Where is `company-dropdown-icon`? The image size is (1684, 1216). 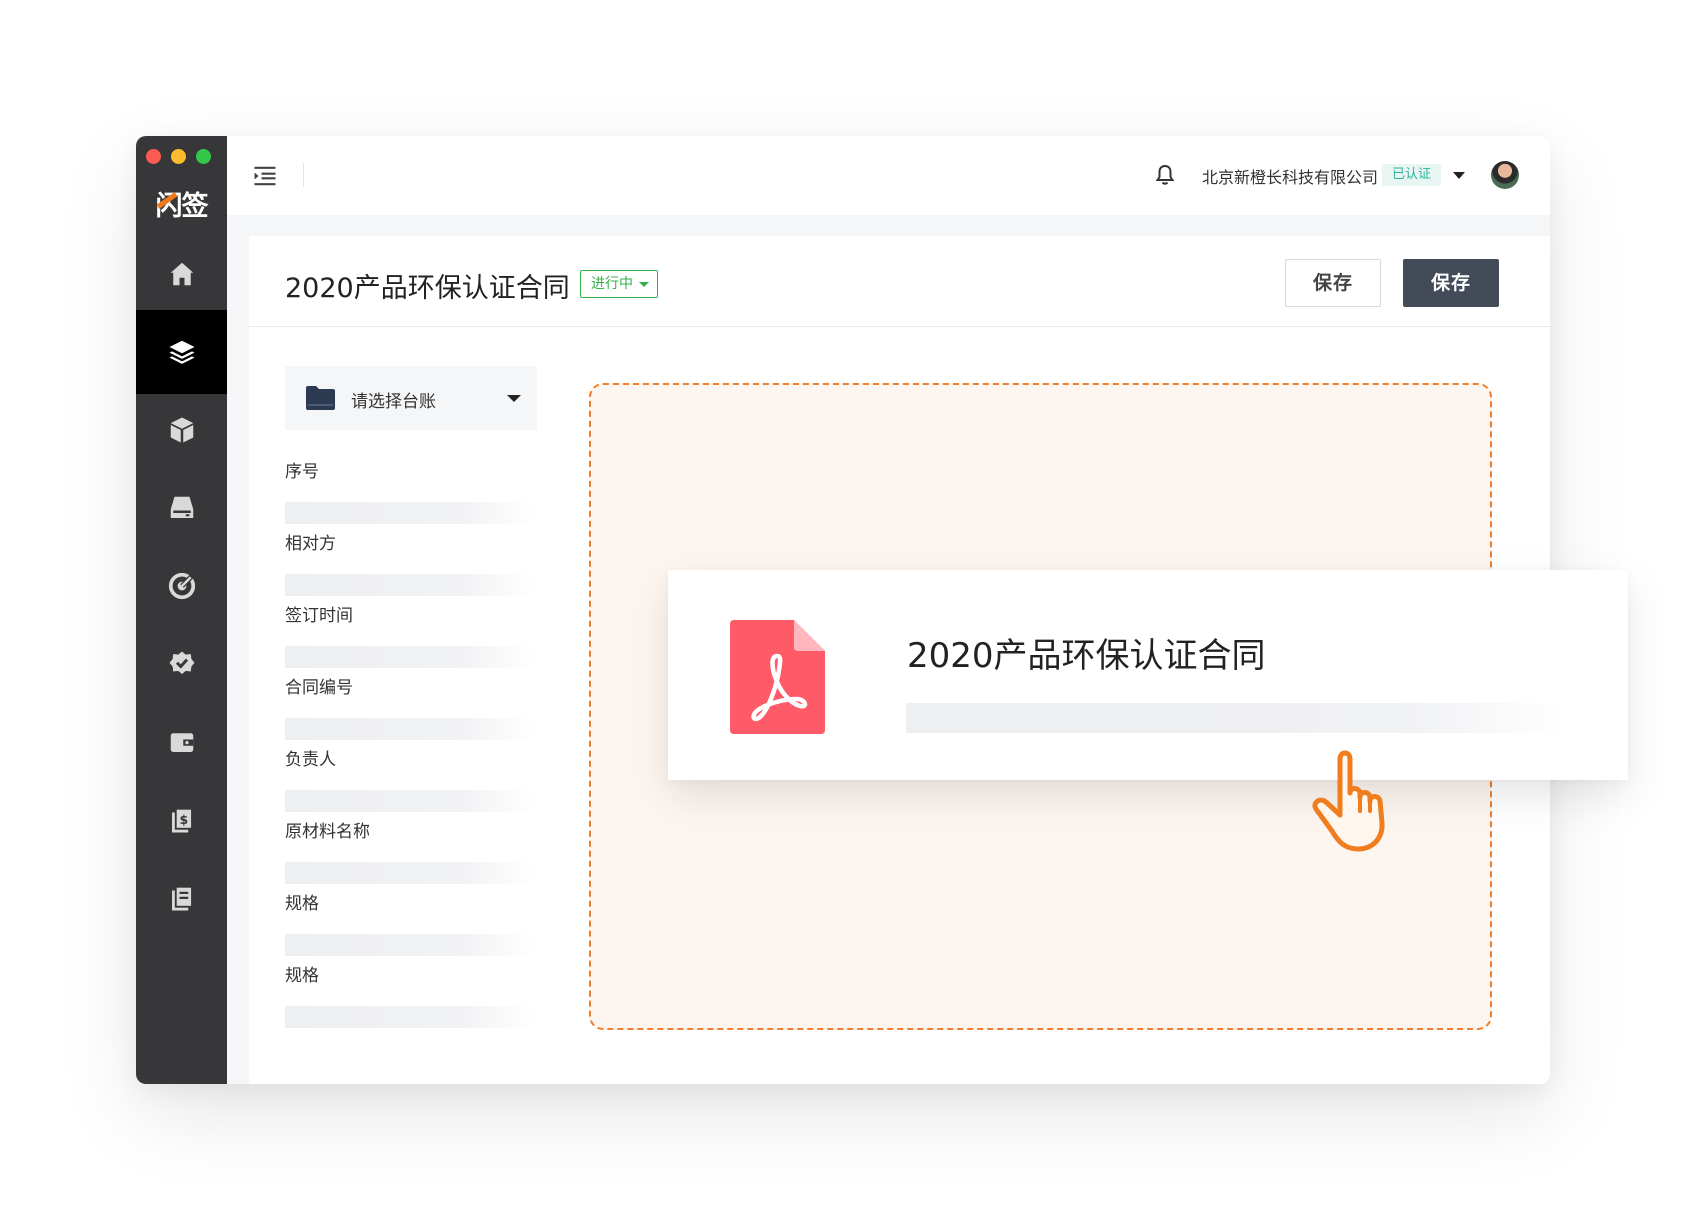
company-dropdown-icon is located at coordinates (1459, 175).